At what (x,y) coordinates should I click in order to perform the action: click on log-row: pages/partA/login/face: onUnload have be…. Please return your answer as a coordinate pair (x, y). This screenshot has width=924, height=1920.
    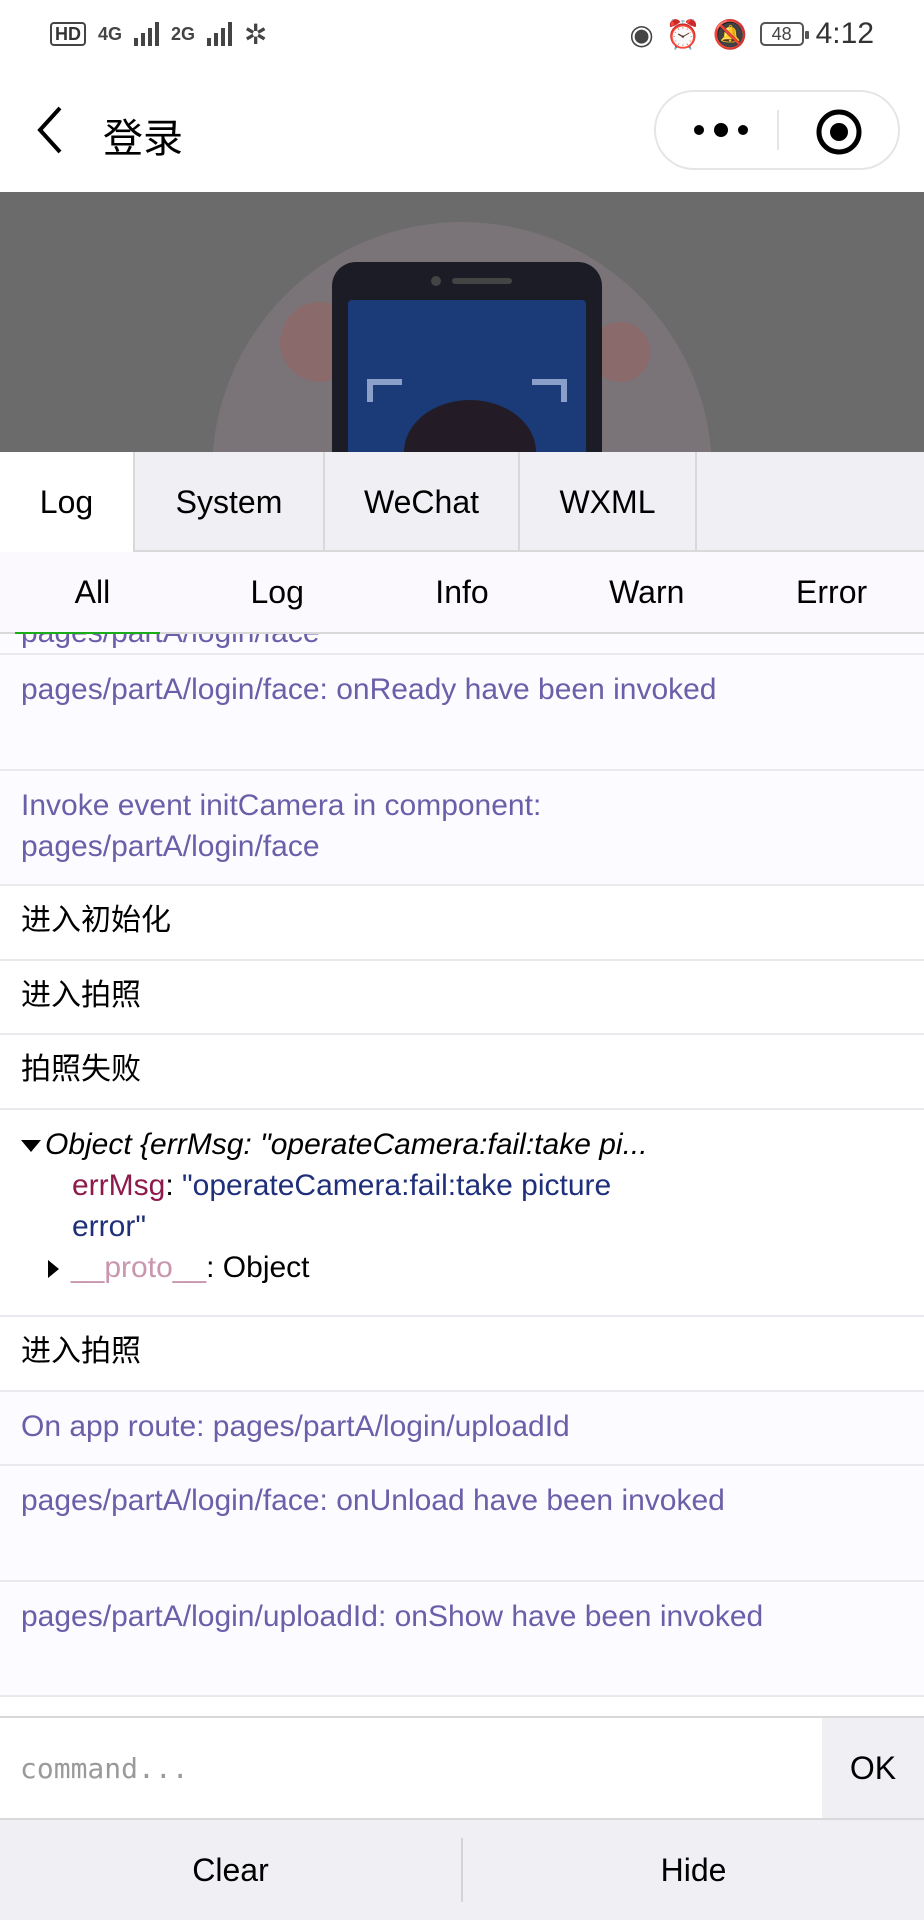
    Looking at the image, I should click on (462, 1524).